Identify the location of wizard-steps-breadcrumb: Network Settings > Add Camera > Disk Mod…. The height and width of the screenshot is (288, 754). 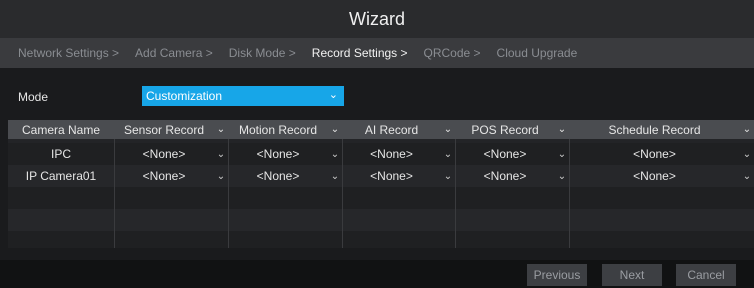
(377, 53).